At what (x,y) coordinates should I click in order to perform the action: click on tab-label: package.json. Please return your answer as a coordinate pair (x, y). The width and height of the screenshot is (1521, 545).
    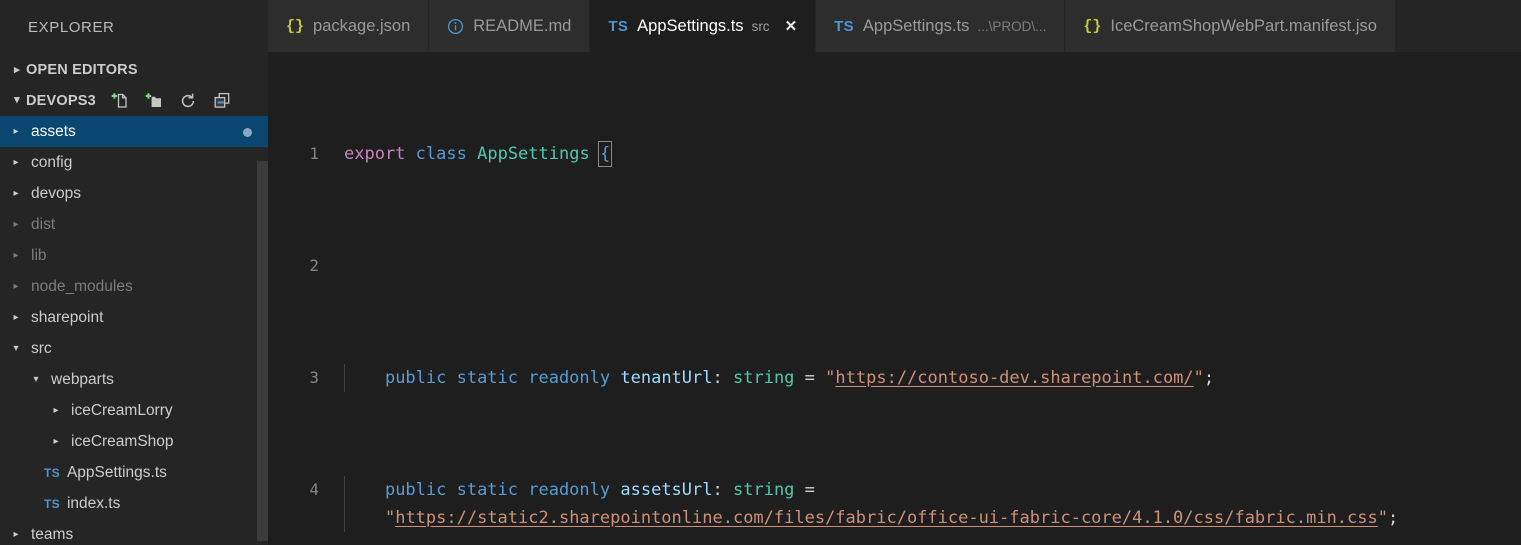
    Looking at the image, I should click on (362, 25).